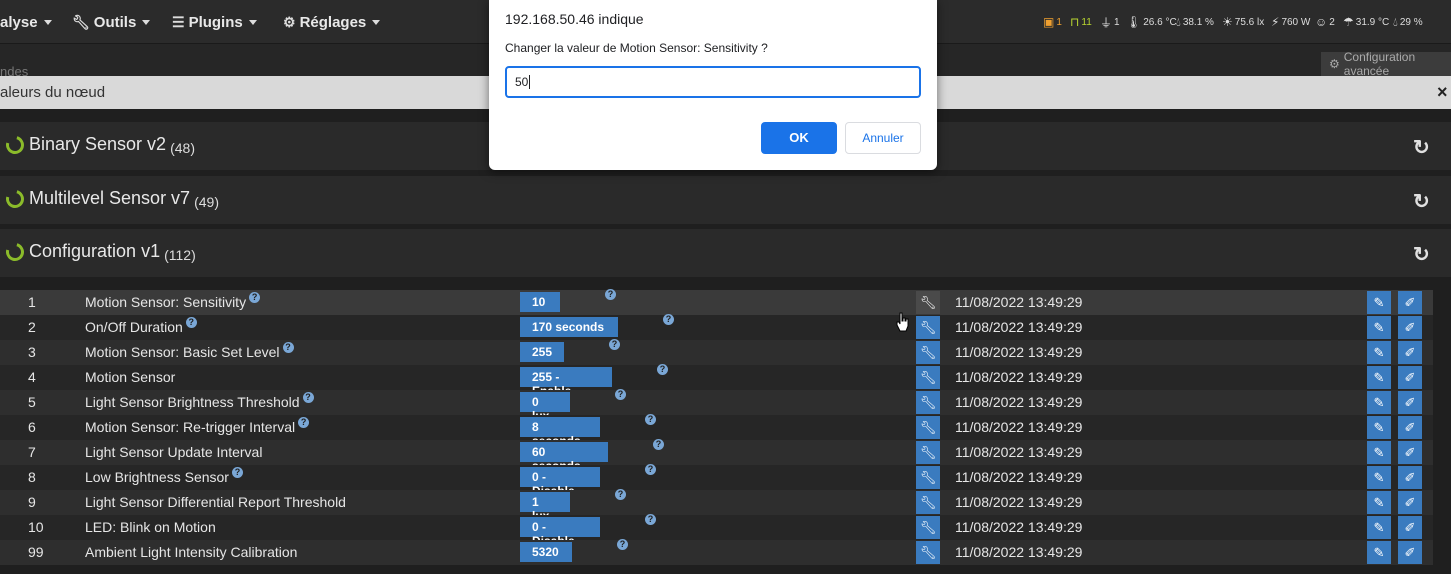 The width and height of the screenshot is (1451, 574). Describe the element at coordinates (1134, 22) in the screenshot. I see `thermometer-icon: 🌡︎` at that location.